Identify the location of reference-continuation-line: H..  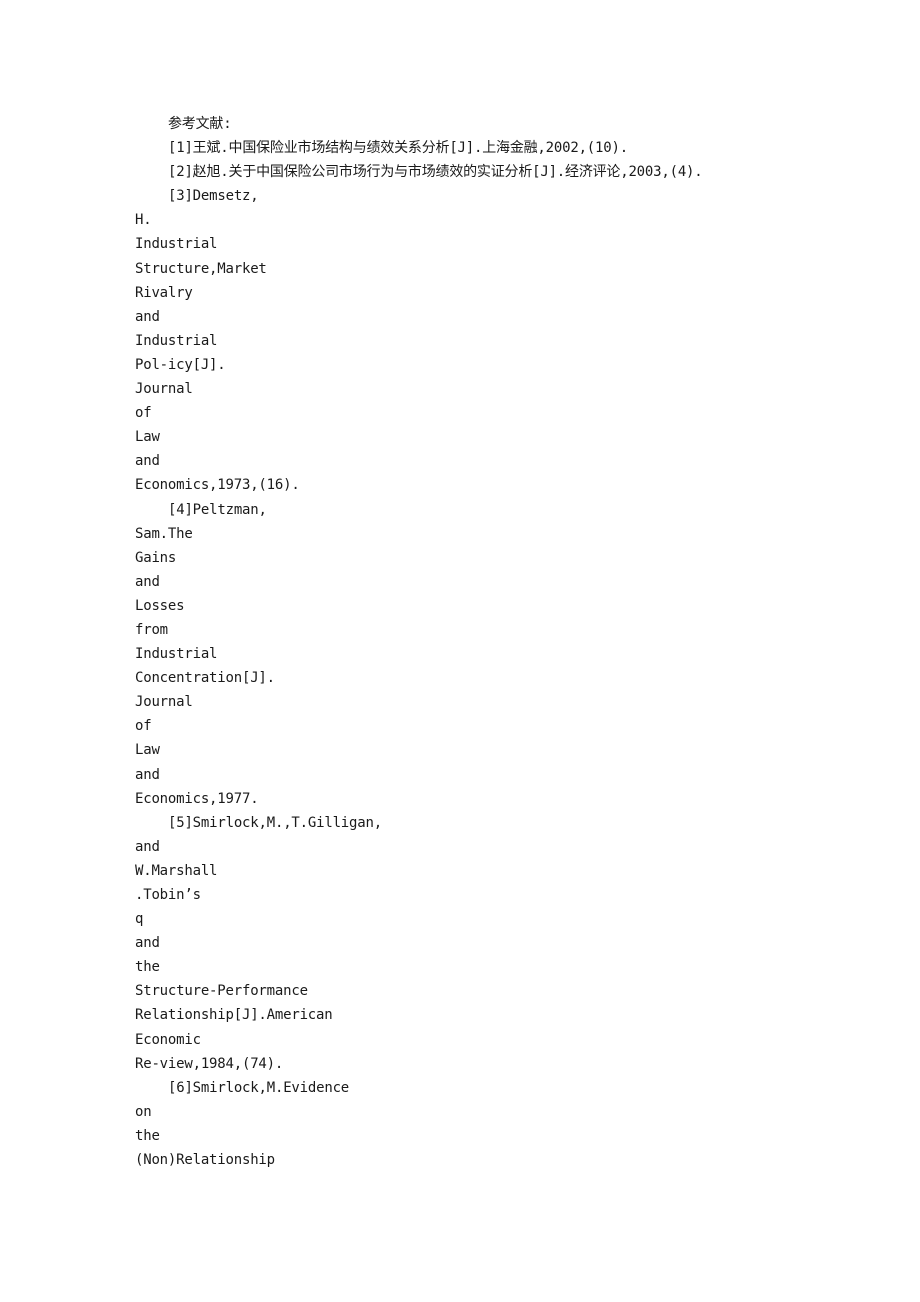
(143, 220).